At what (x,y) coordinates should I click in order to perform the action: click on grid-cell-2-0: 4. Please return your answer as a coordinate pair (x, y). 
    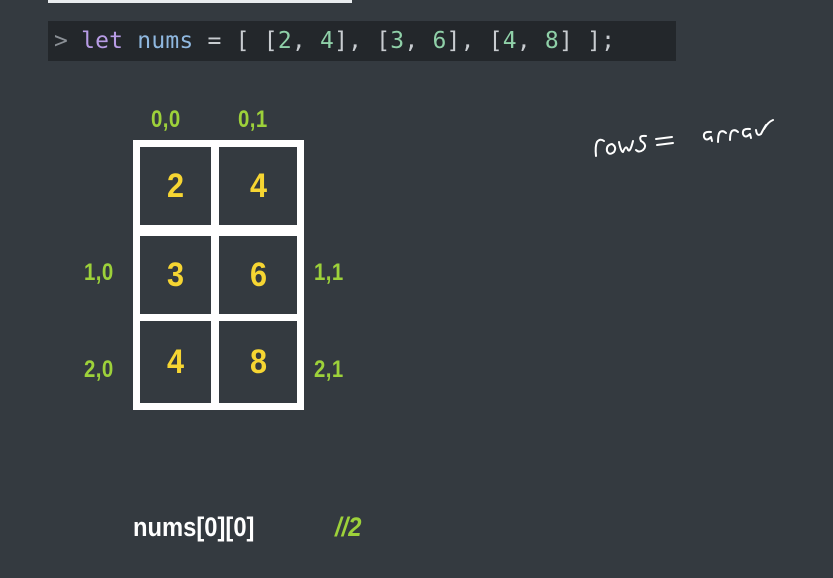
    Looking at the image, I should click on (175, 362).